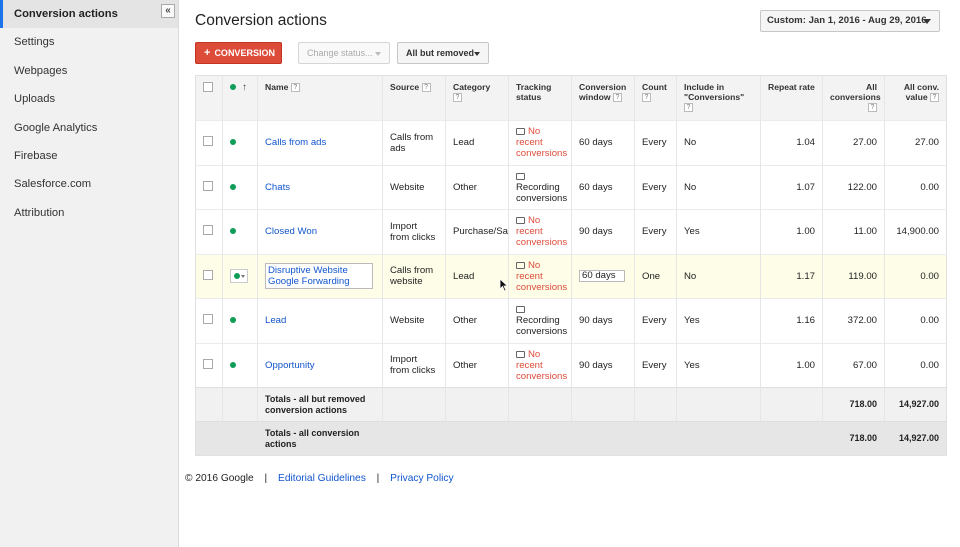  What do you see at coordinates (529, 97) in the screenshot?
I see `column-label: status` at bounding box center [529, 97].